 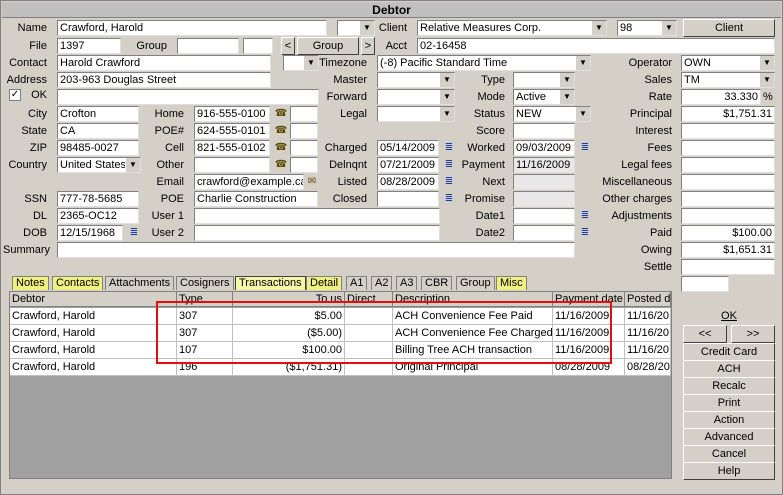 I want to click on tab-transactions: Transactions, so click(x=270, y=283).